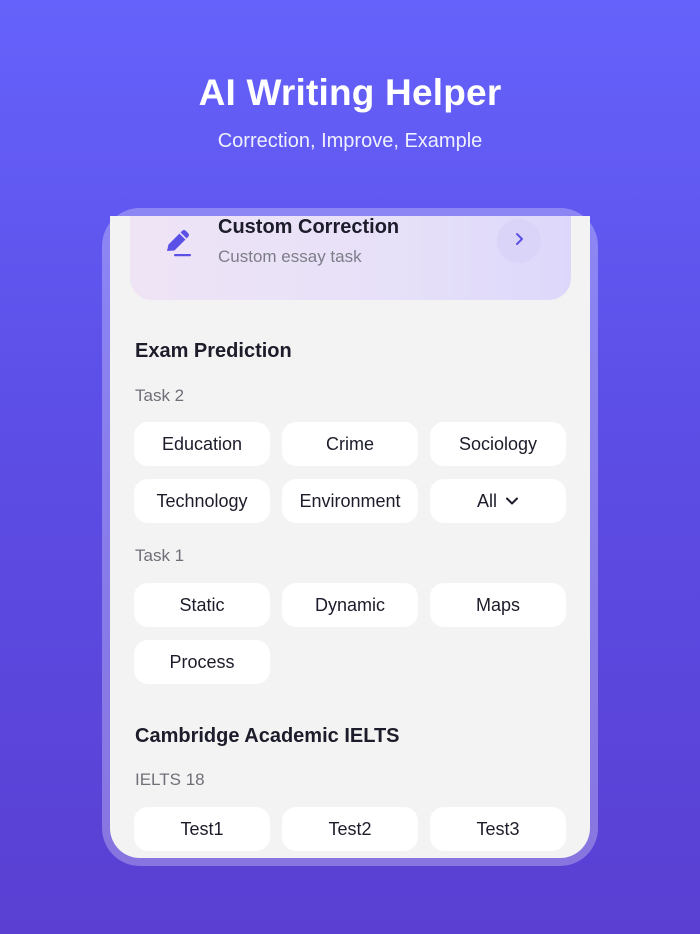  What do you see at coordinates (160, 395) in the screenshot?
I see `task2-label: Task 2` at bounding box center [160, 395].